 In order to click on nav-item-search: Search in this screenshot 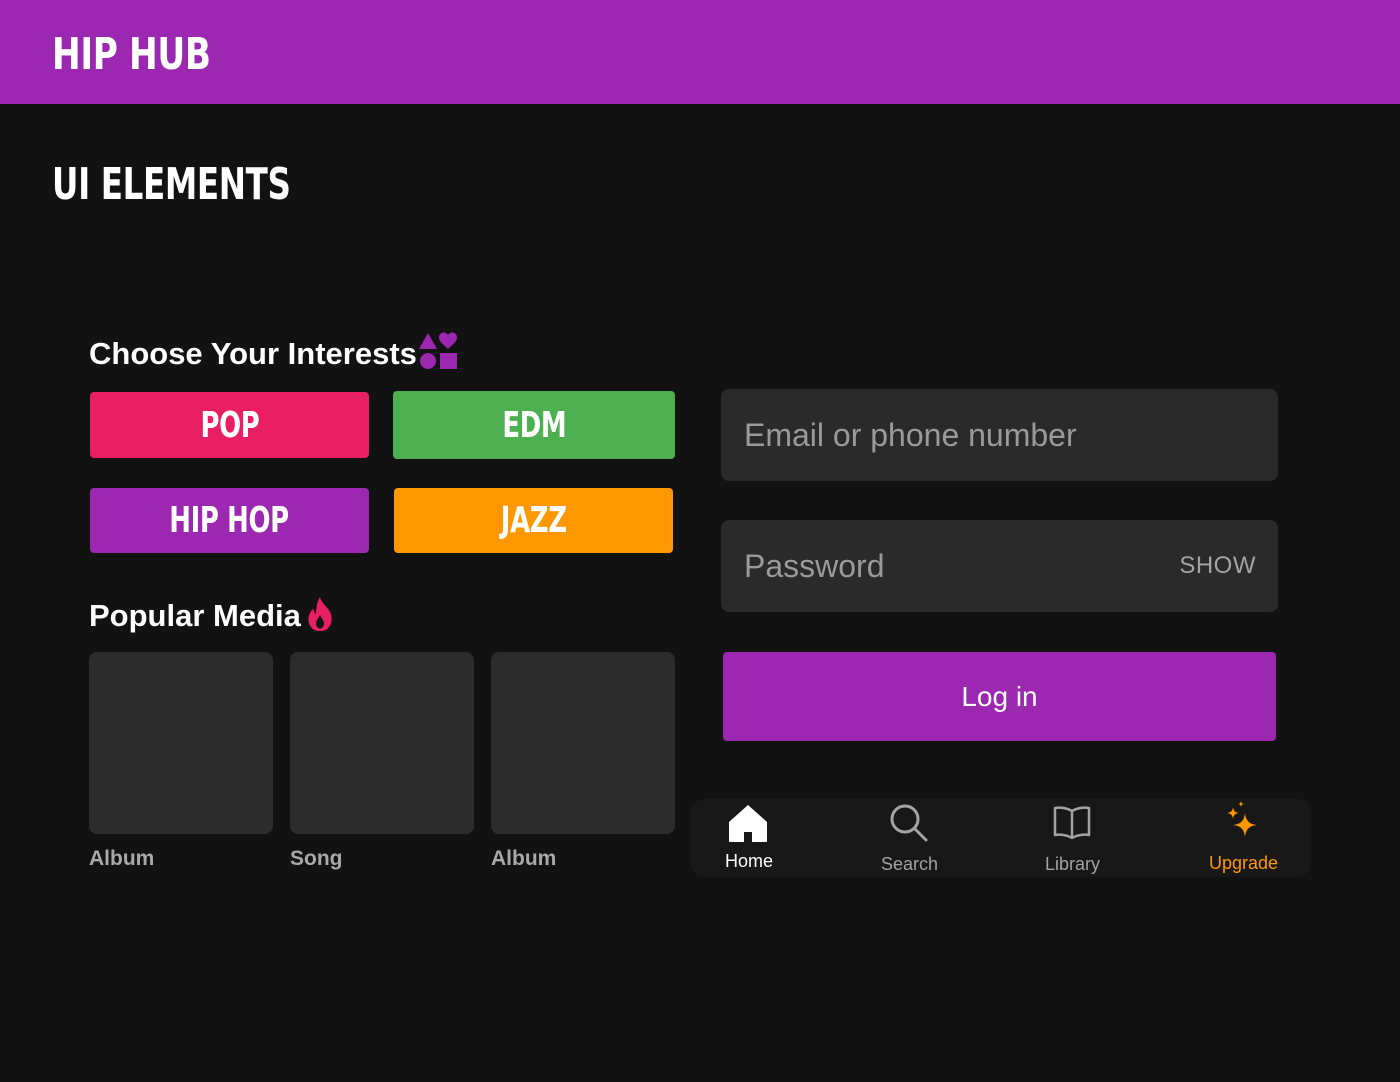, I will do `click(910, 838)`.